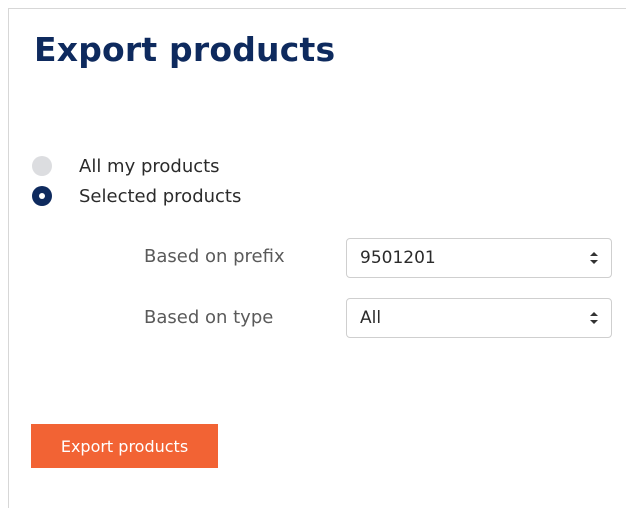 Image resolution: width=626 pixels, height=508 pixels. What do you see at coordinates (124, 446) in the screenshot?
I see `export-products-button: Export products` at bounding box center [124, 446].